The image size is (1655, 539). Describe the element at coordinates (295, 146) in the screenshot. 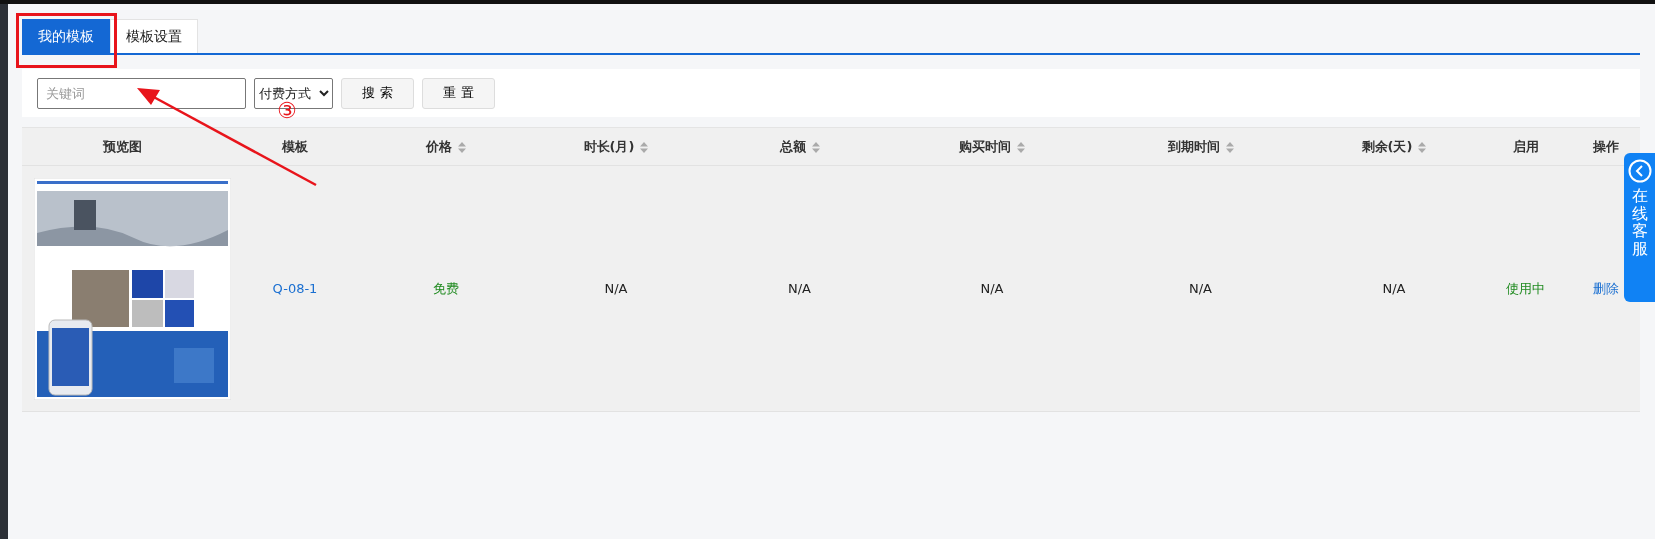

I see `column-header: 模板` at that location.